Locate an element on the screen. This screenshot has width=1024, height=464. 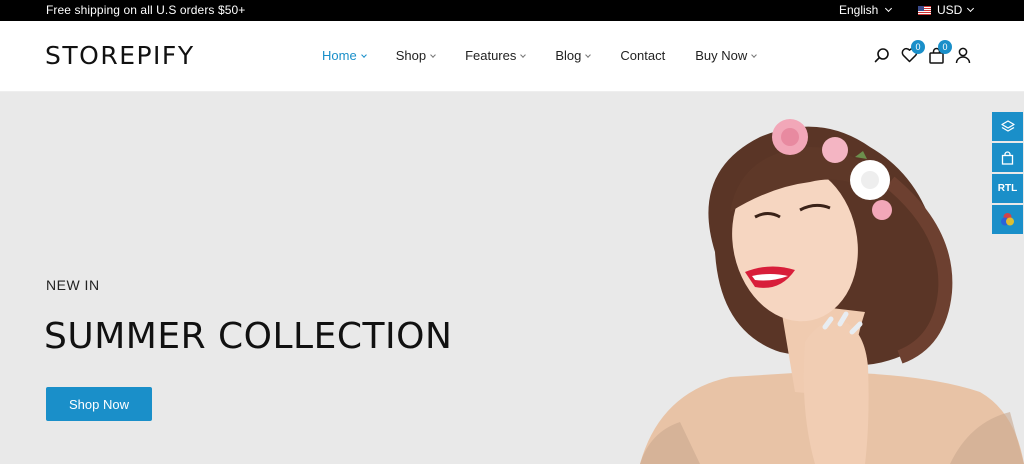
color-wheel-icon is located at coordinates (1007, 219).